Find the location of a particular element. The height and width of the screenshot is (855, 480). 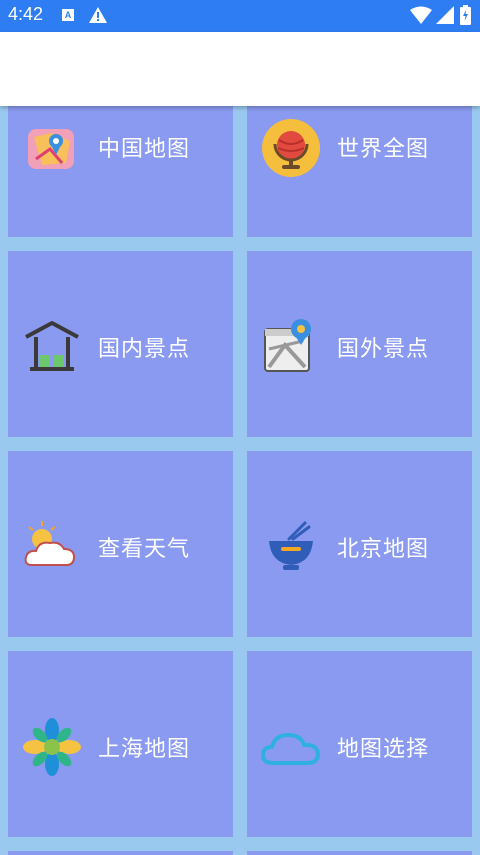

tile-weather: 查看天气 is located at coordinates (120, 544).